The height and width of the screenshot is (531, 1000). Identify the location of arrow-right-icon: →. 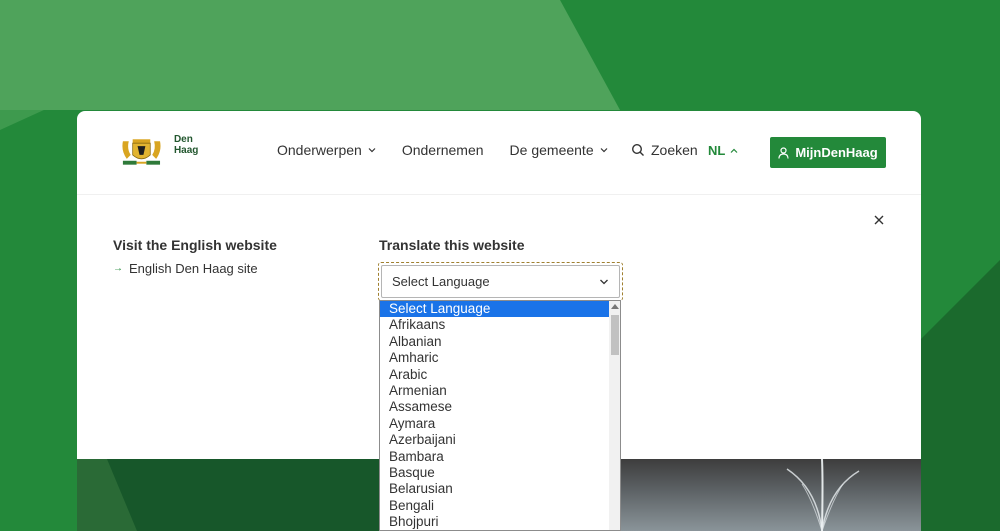
(118, 268).